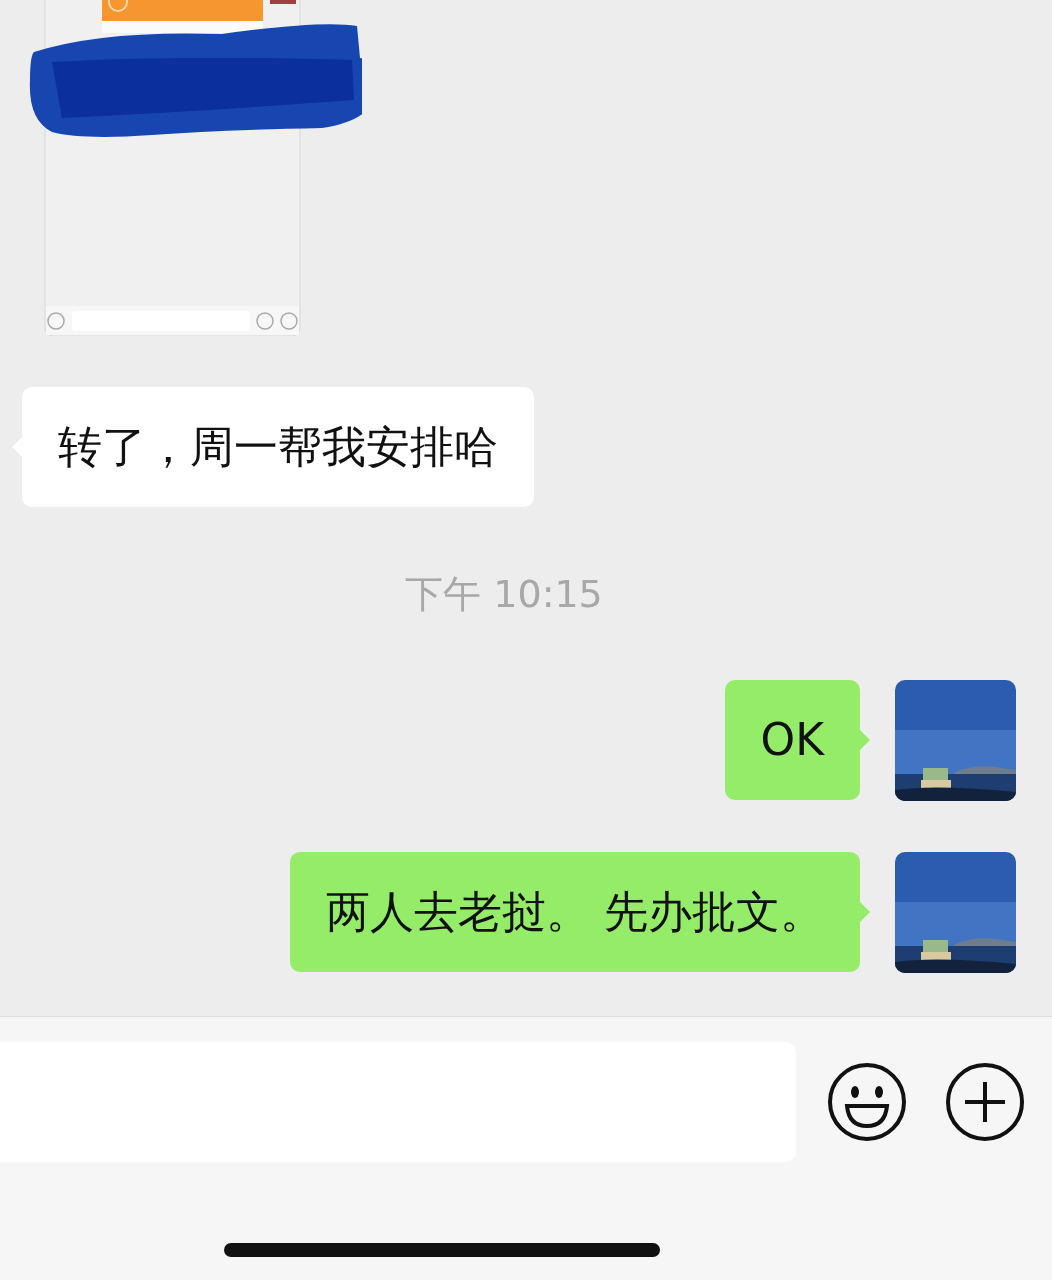 This screenshot has width=1052, height=1280. What do you see at coordinates (278, 447) in the screenshot?
I see `message-bubble: 转了，周一帮我安排哈` at bounding box center [278, 447].